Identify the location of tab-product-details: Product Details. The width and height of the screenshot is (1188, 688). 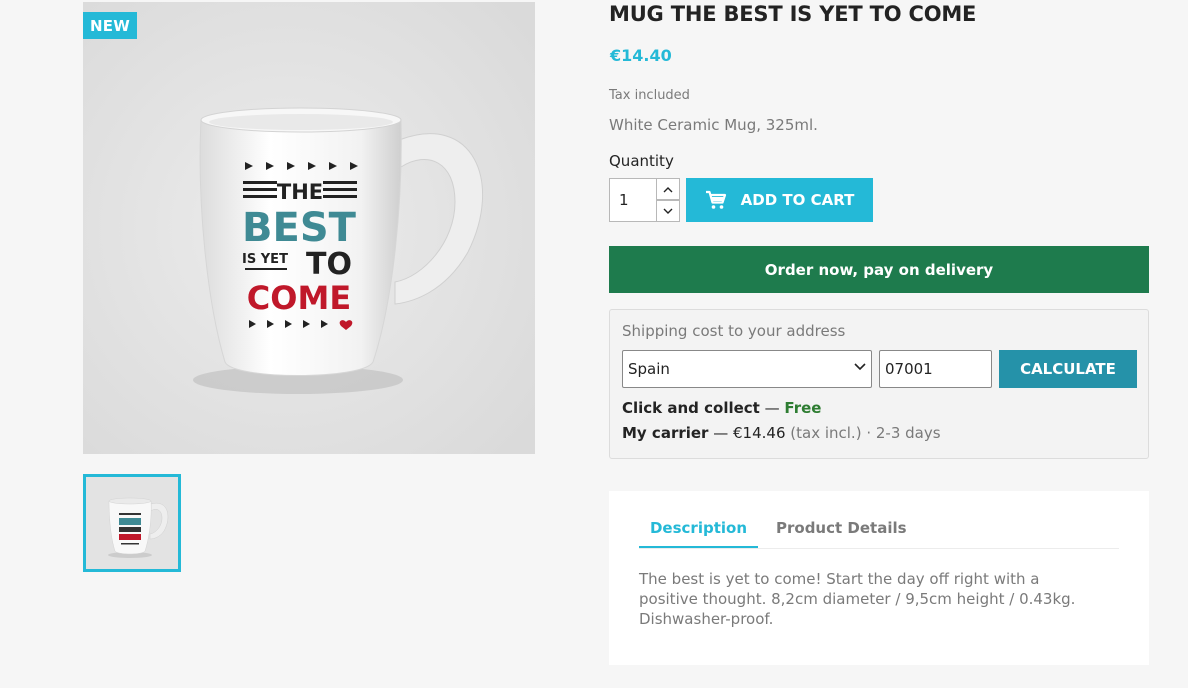
(841, 527).